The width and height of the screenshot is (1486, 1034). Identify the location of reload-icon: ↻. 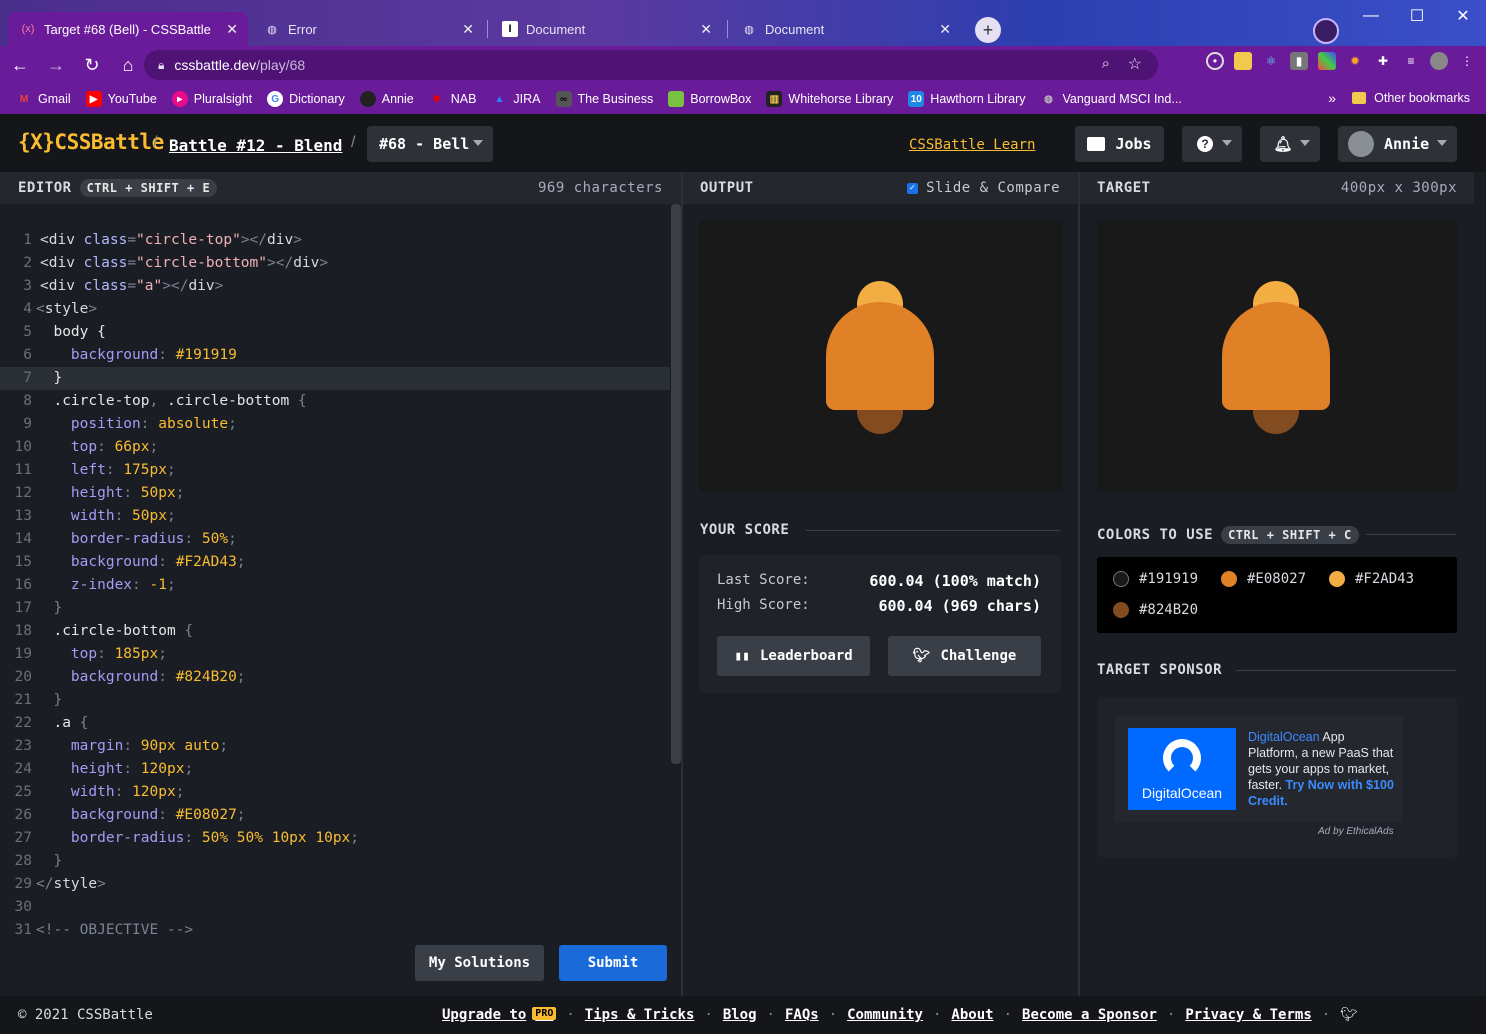
(92, 65).